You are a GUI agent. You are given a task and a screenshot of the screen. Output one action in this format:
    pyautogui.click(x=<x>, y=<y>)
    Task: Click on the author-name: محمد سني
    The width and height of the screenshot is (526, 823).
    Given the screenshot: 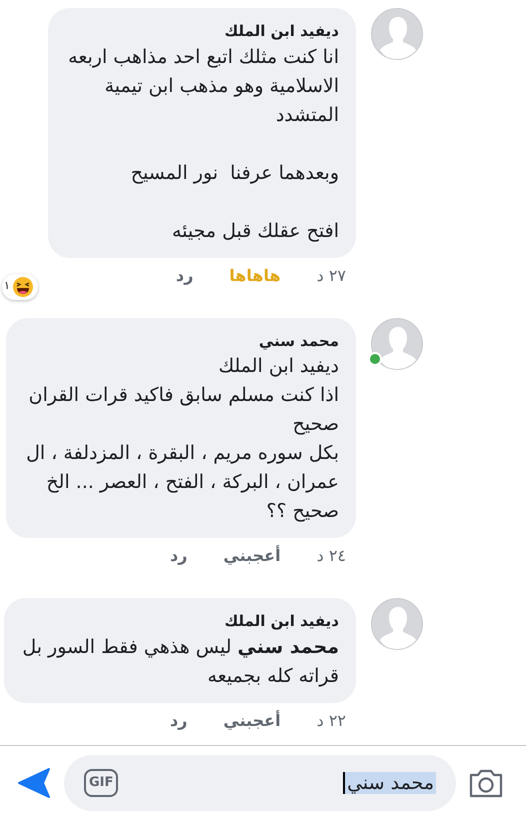 What is the action you would take?
    pyautogui.click(x=182, y=341)
    